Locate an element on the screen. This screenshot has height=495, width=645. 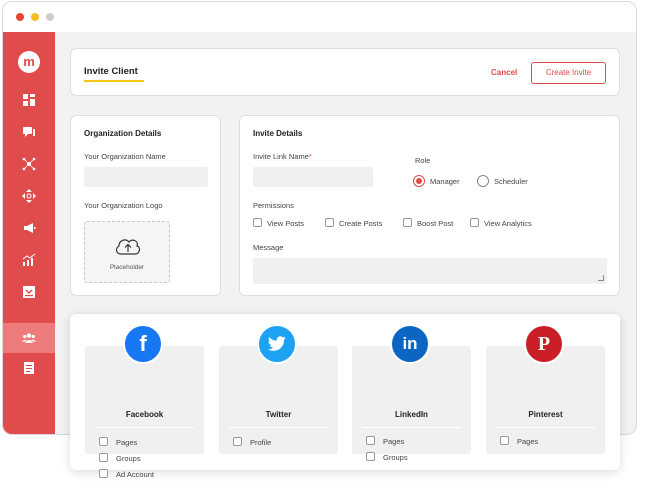
megaphone-icon is located at coordinates (30, 228).